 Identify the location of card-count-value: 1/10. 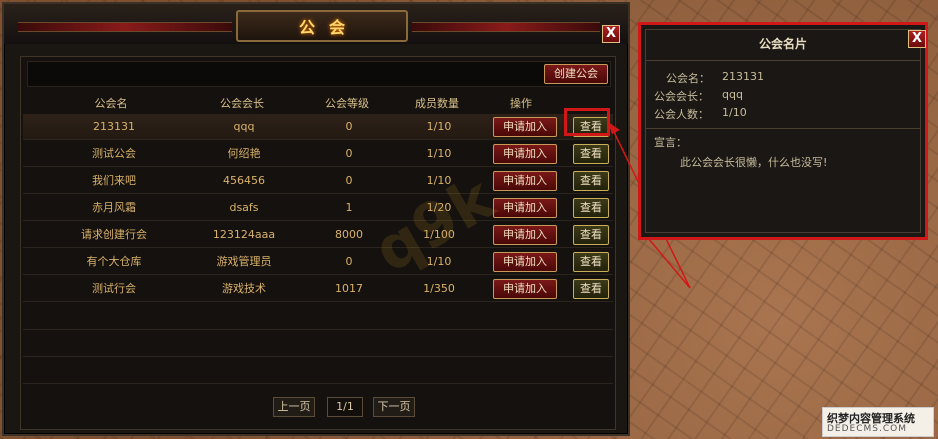
(734, 112).